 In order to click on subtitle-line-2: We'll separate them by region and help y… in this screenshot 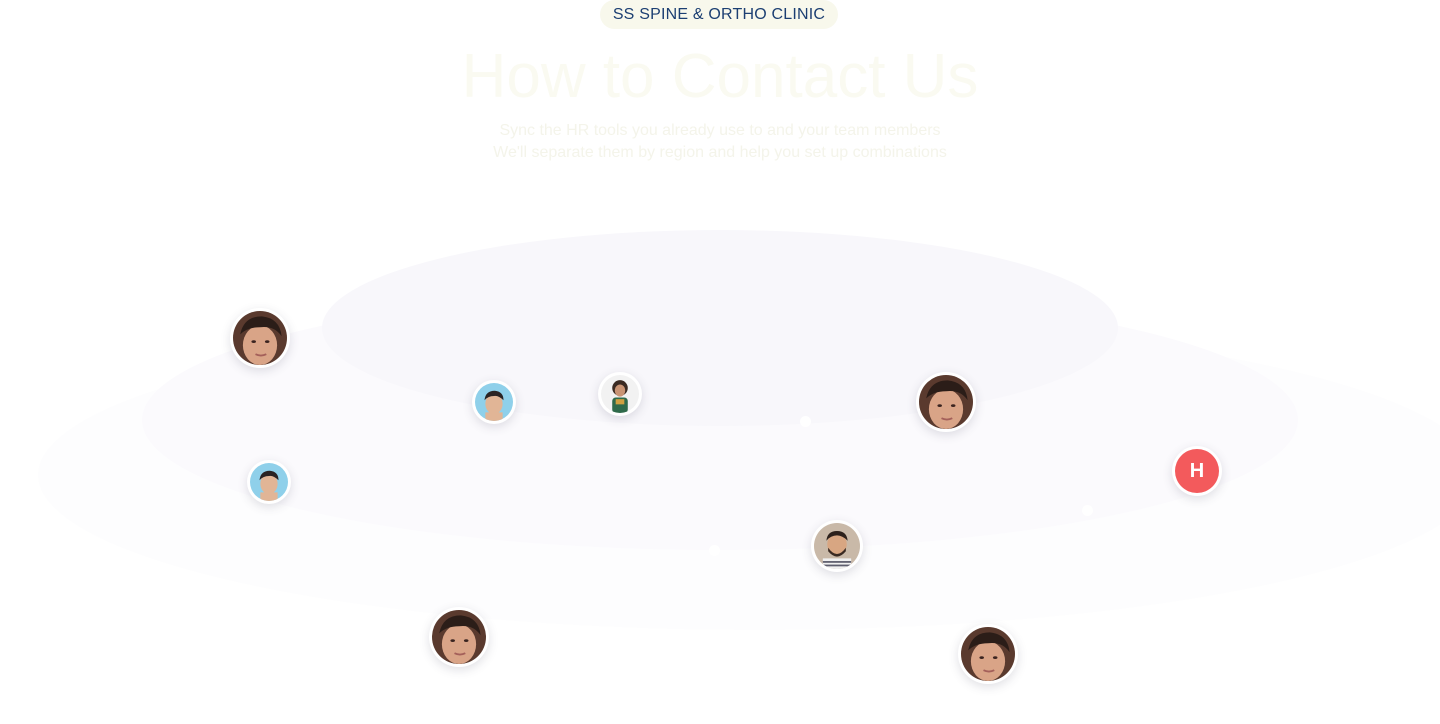, I will do `click(720, 152)`.